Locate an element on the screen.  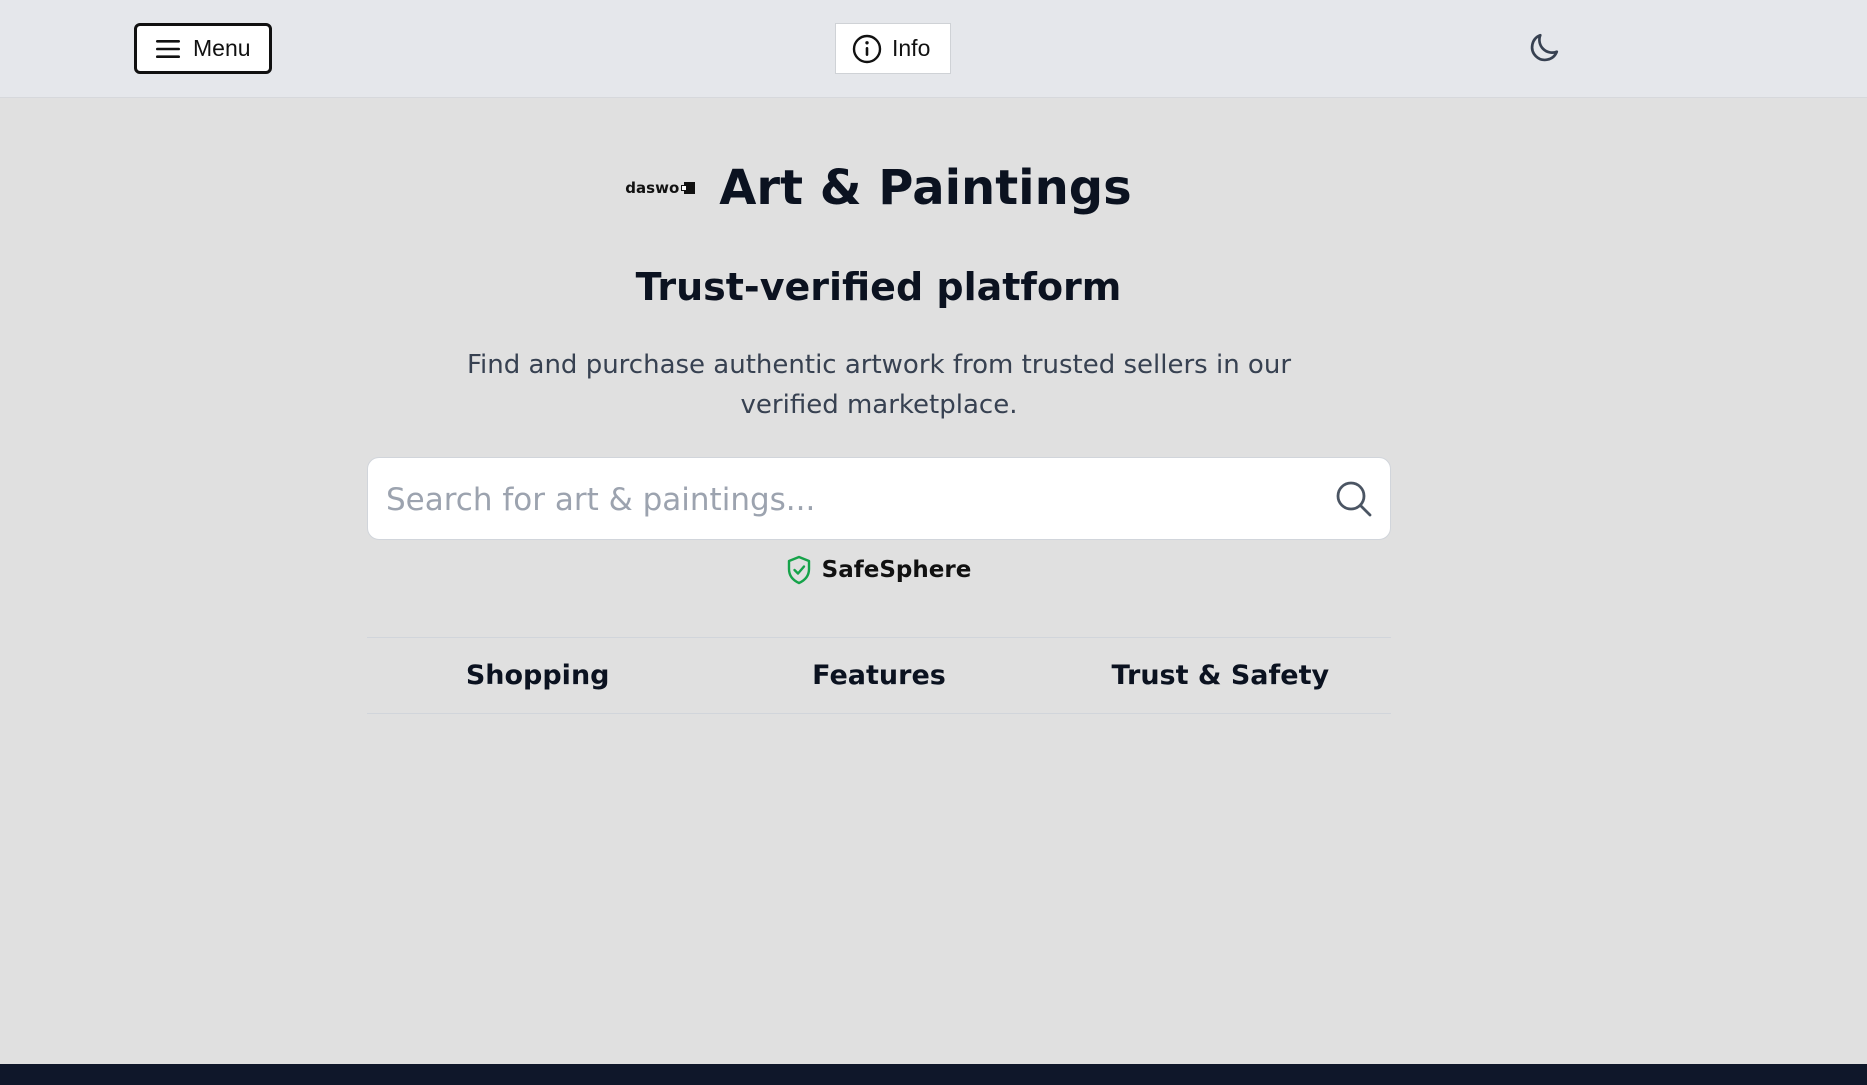
menu-button: Menu is located at coordinates (203, 48).